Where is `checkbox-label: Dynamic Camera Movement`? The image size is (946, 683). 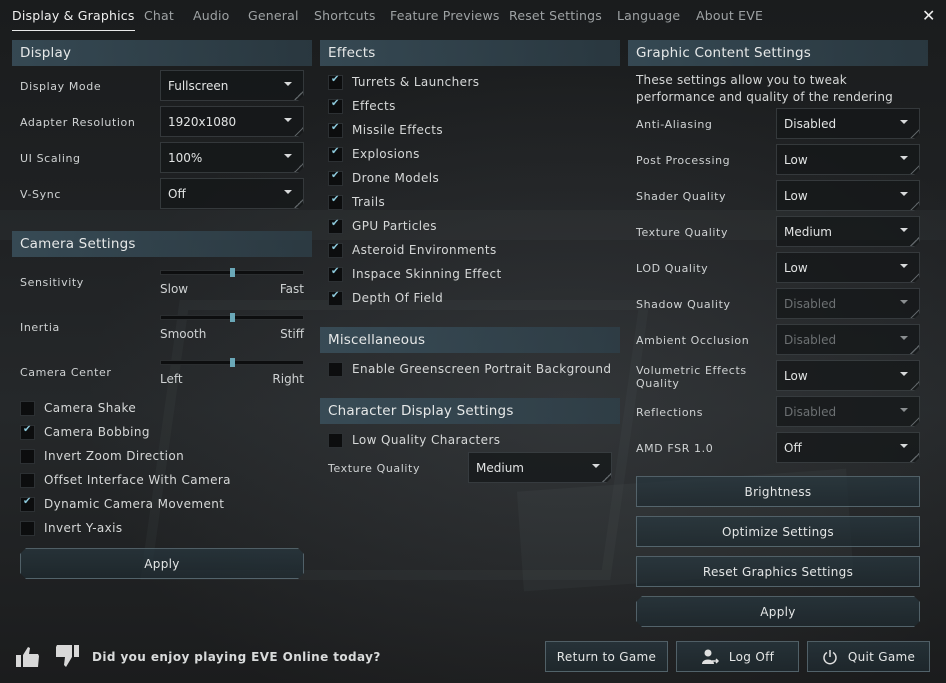
checkbox-label: Dynamic Camera Movement is located at coordinates (134, 504).